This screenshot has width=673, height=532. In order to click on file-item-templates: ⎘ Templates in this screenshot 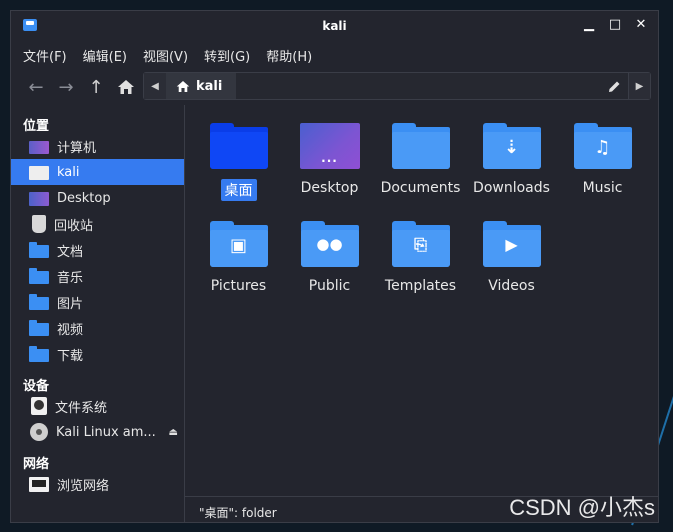, I will do `click(420, 260)`.